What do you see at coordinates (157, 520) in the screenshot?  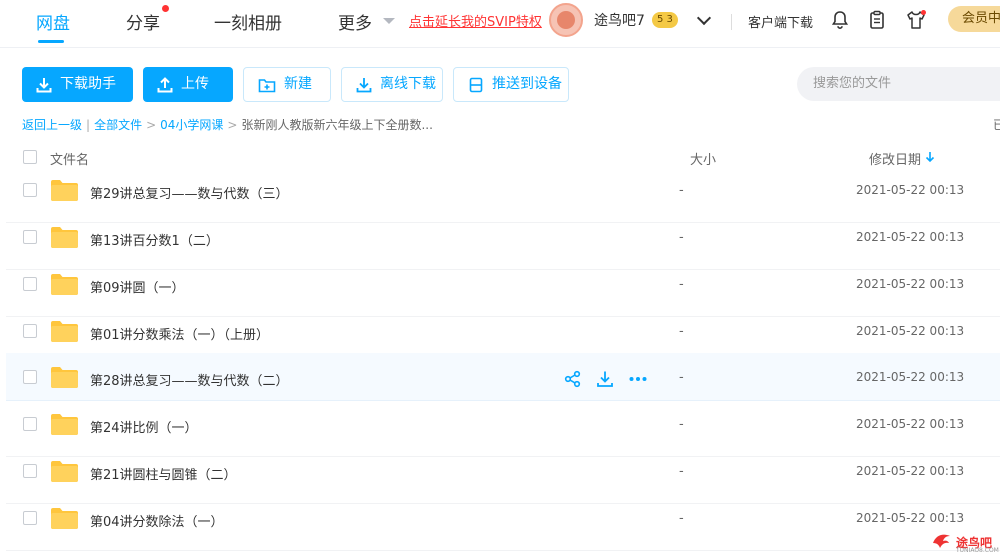 I see `file-name: 第04讲分数除法（一）` at bounding box center [157, 520].